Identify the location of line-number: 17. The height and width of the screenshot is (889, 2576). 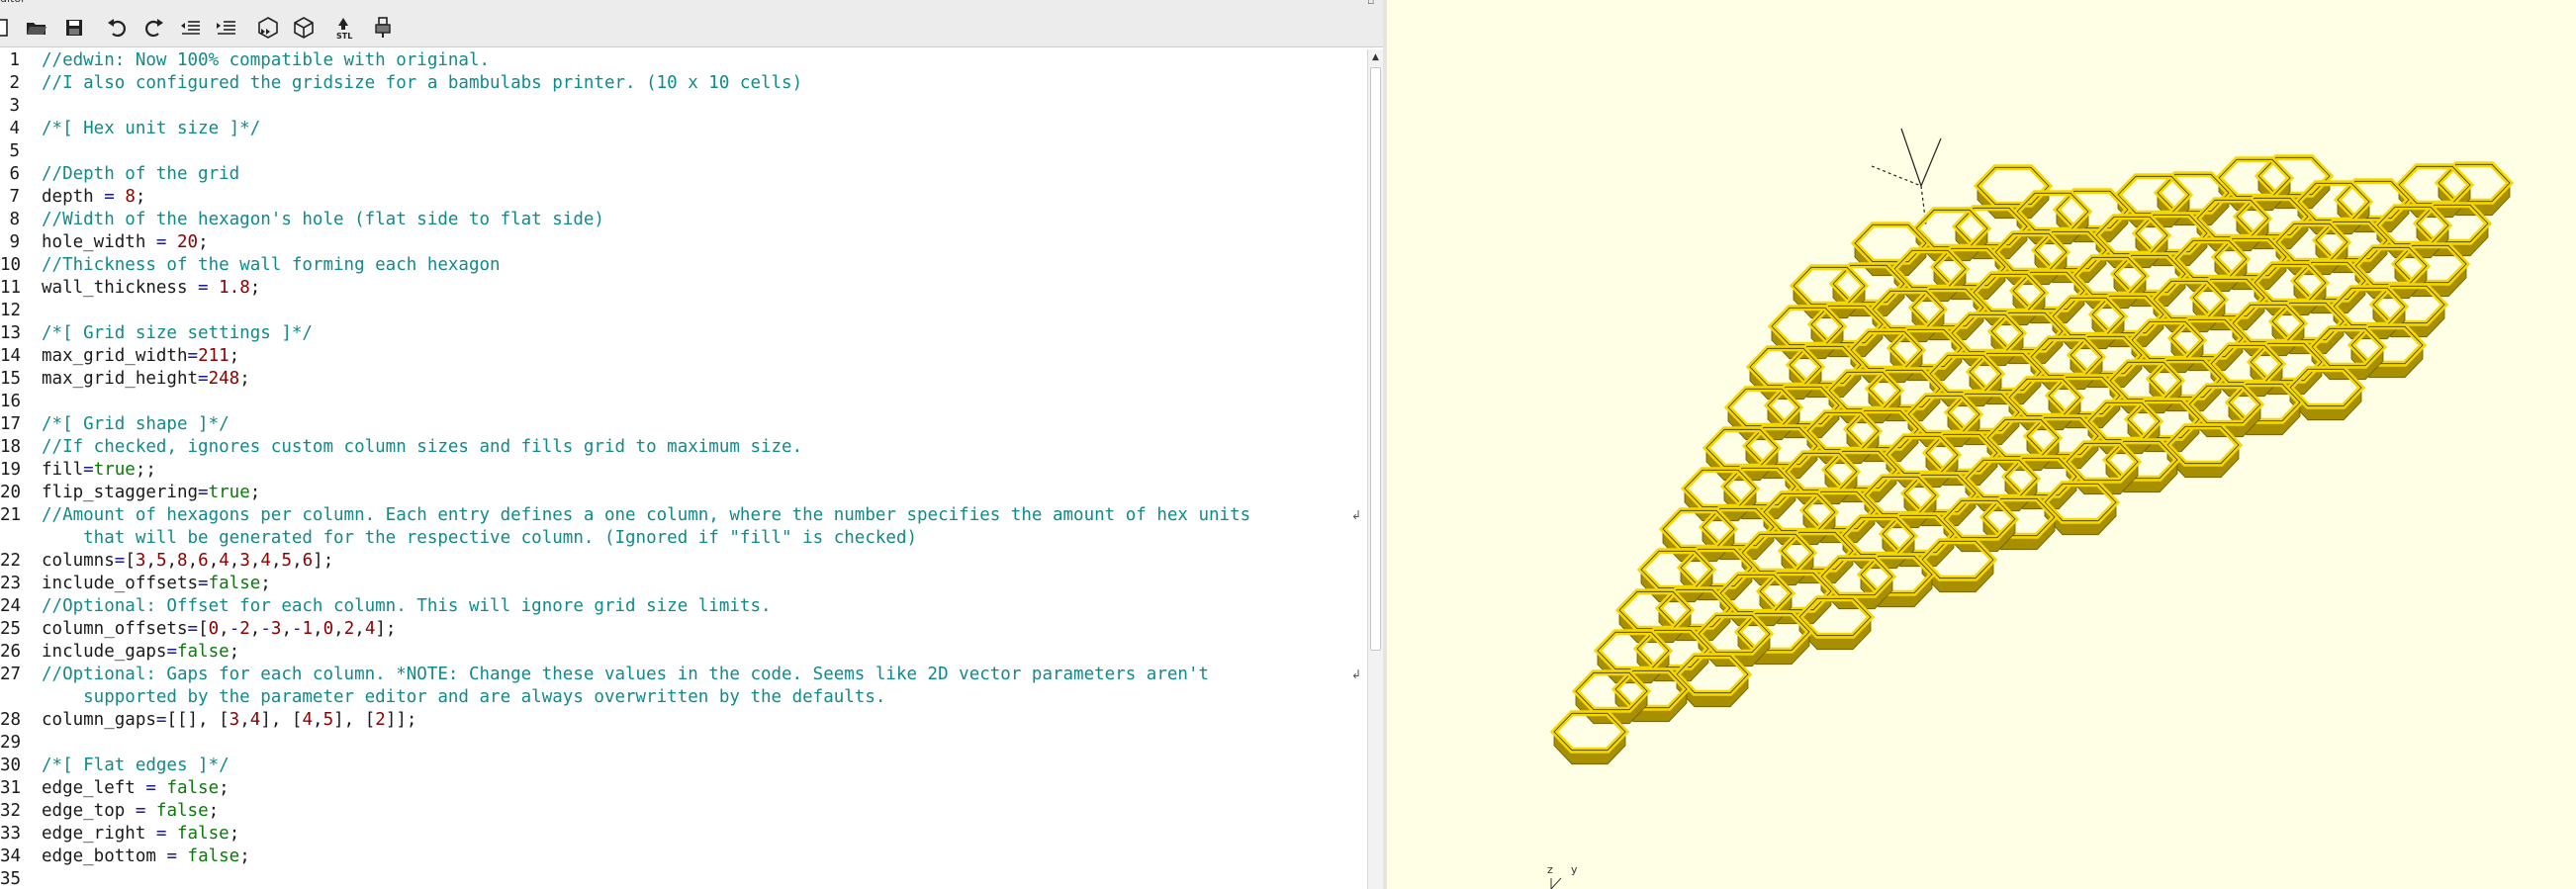
(11, 424).